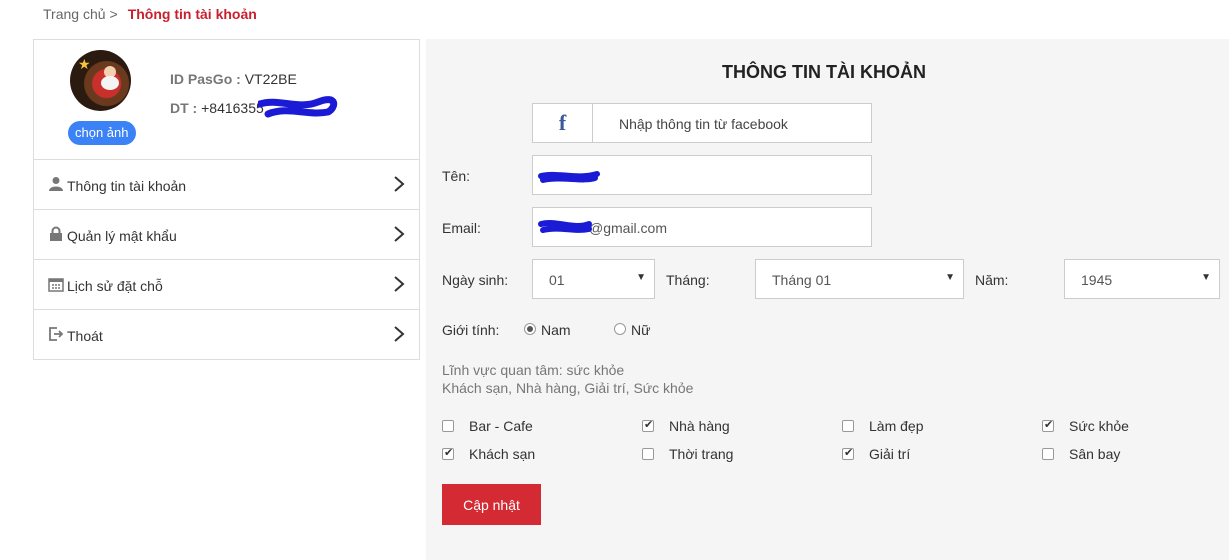 The height and width of the screenshot is (560, 1229). Describe the element at coordinates (593, 279) in the screenshot. I see `day-select: 01 ▼` at that location.